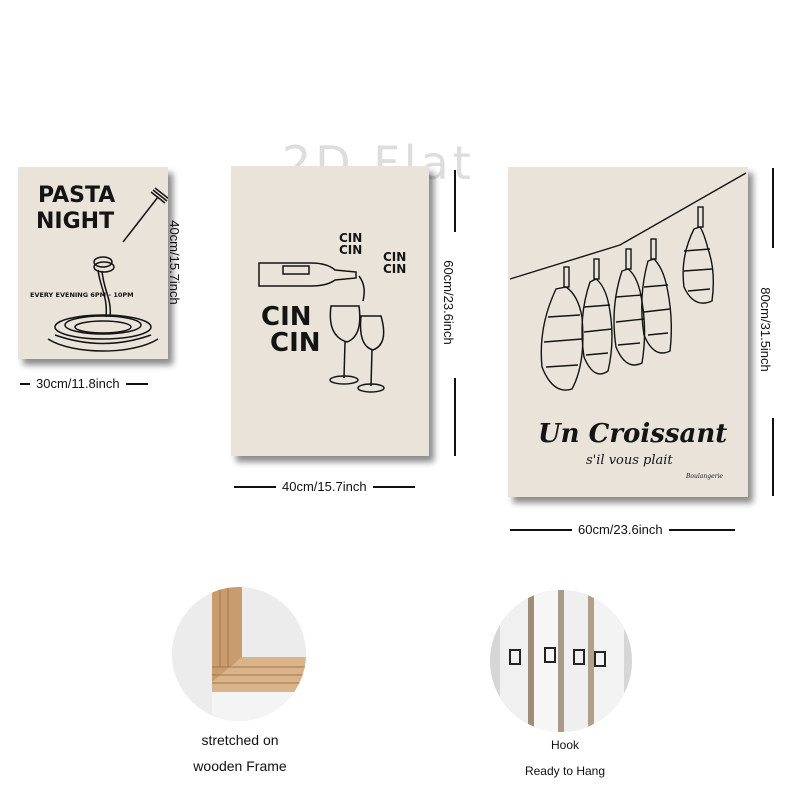  I want to click on medium-height-label: 60cm/23.6inch, so click(448, 302).